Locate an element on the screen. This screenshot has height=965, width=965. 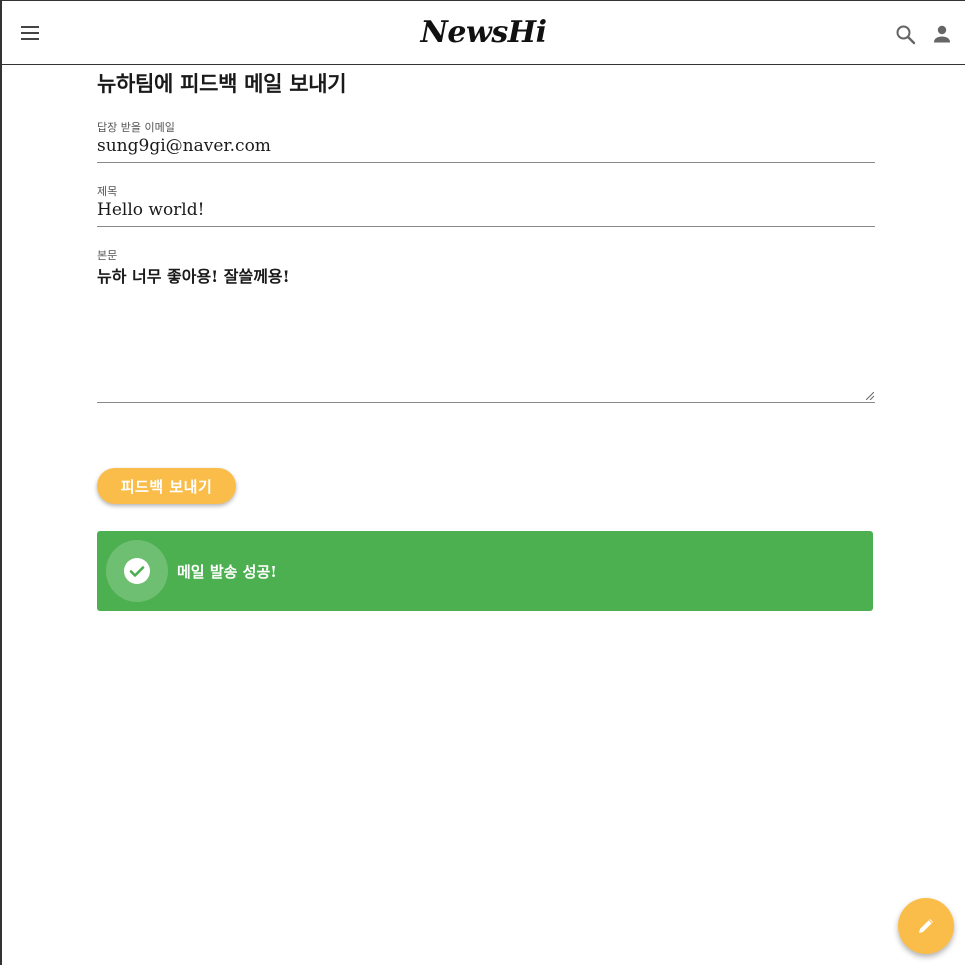
email-input is located at coordinates (486, 148).